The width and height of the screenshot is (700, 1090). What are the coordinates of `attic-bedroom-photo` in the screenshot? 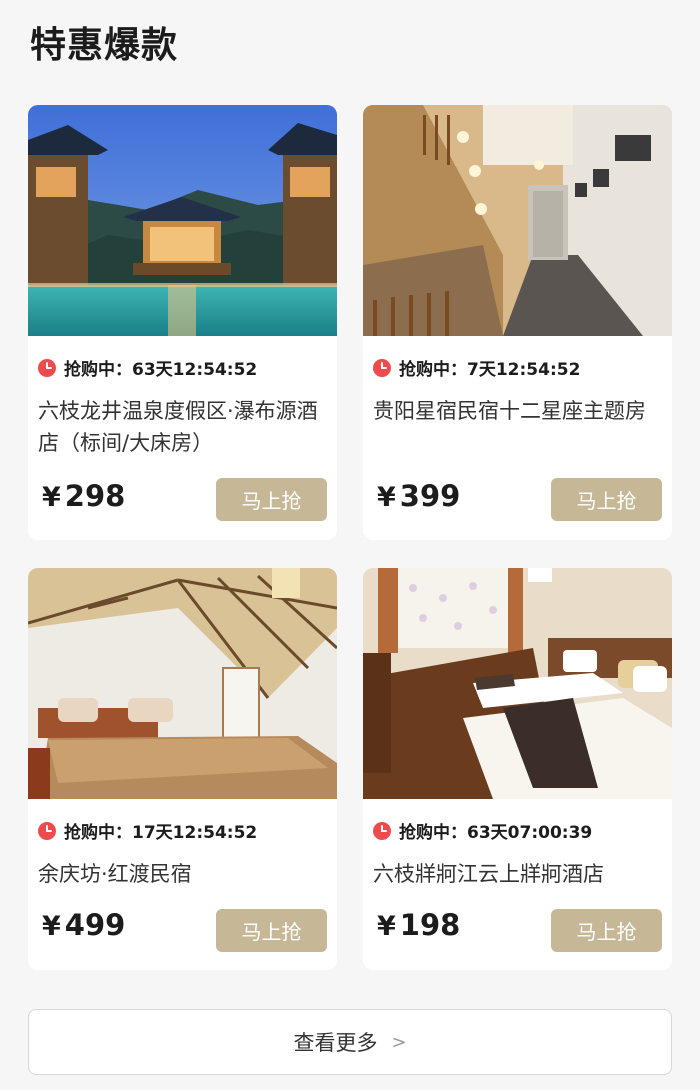 It's located at (182, 683).